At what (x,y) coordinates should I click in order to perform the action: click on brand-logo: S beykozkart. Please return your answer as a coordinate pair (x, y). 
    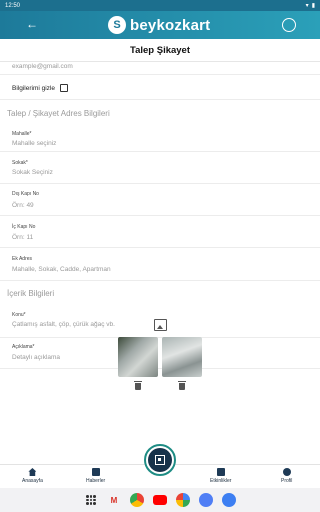
    Looking at the image, I should click on (159, 25).